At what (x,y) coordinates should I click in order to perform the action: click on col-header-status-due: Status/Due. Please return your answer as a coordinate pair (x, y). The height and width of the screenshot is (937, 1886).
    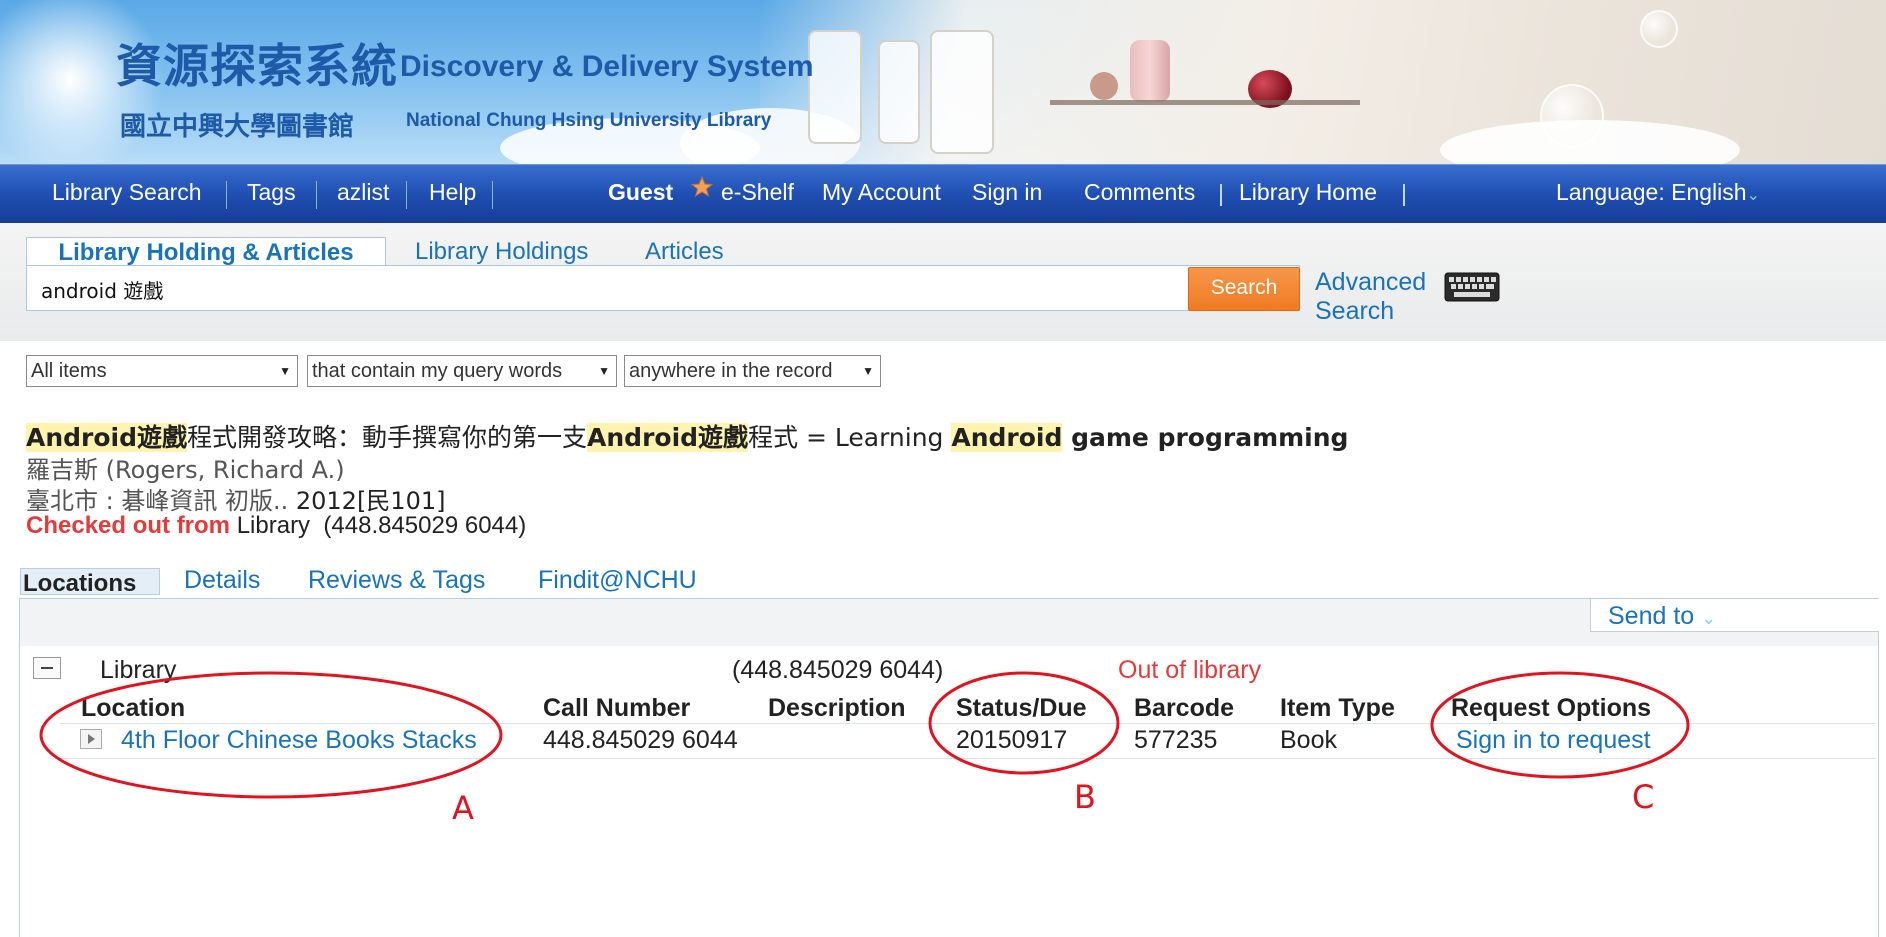
    Looking at the image, I should click on (1021, 708).